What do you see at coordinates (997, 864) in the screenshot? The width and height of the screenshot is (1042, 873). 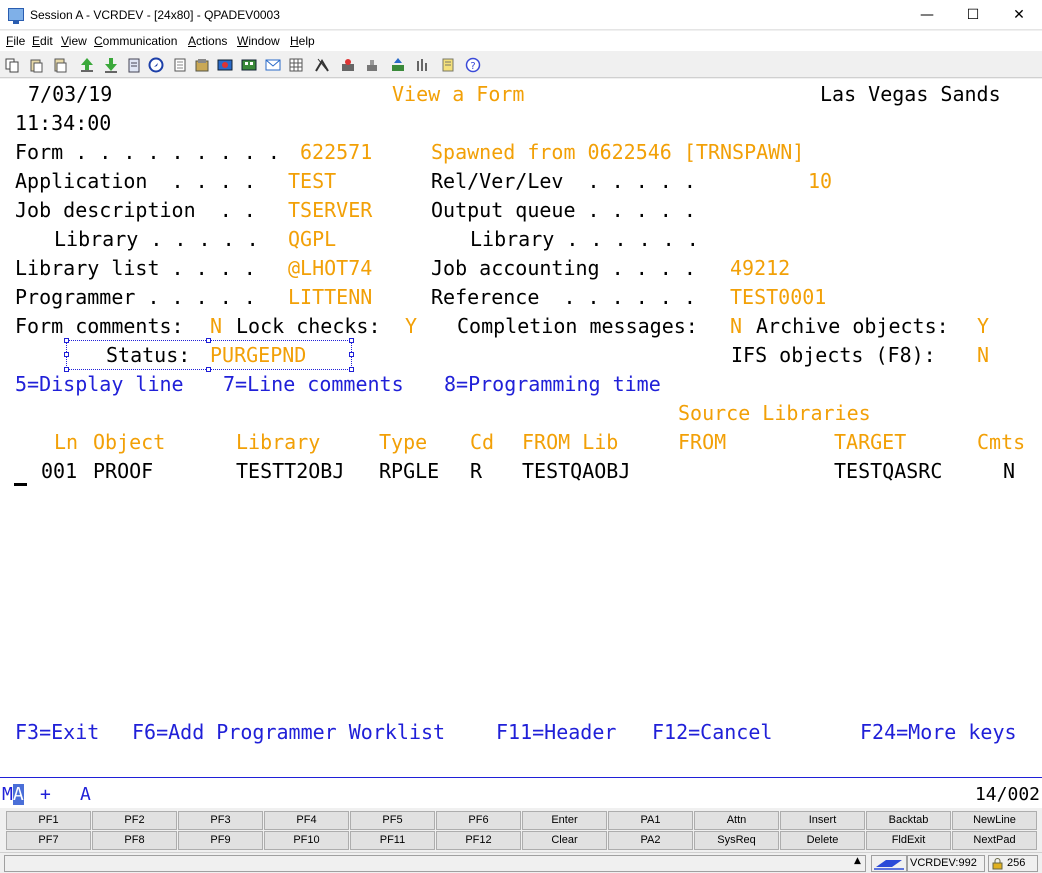 I see `lock-icon` at bounding box center [997, 864].